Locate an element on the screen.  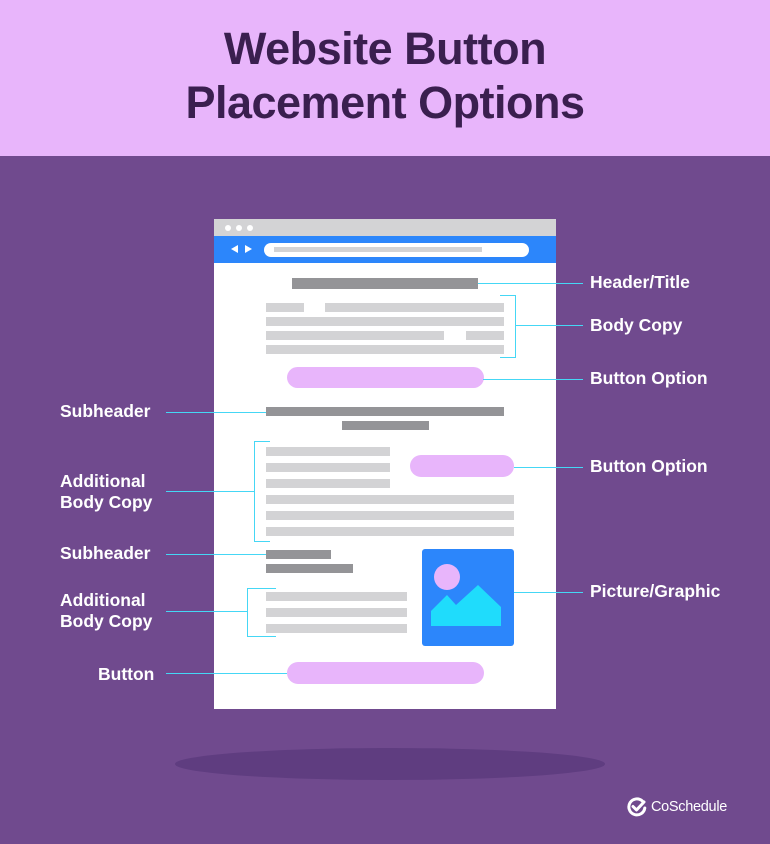
bracket-additional-2-bottom is located at coordinates (261, 636).